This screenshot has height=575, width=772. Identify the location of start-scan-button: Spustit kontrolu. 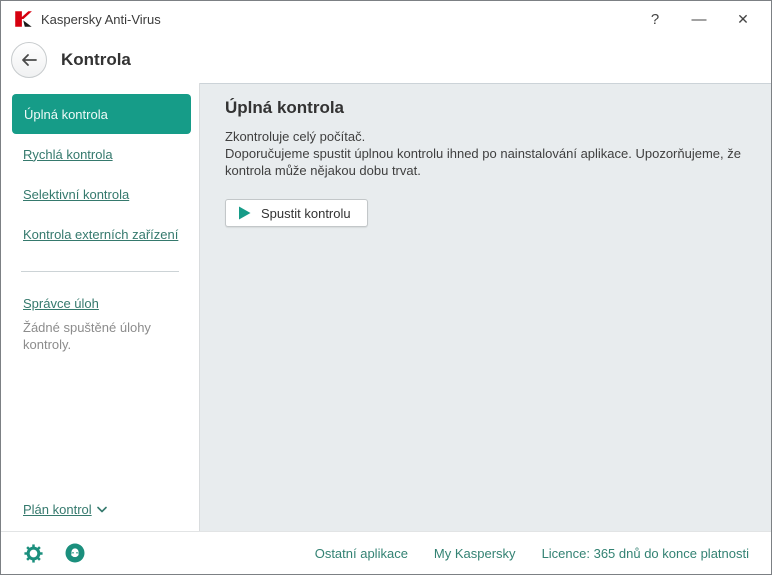
(296, 213).